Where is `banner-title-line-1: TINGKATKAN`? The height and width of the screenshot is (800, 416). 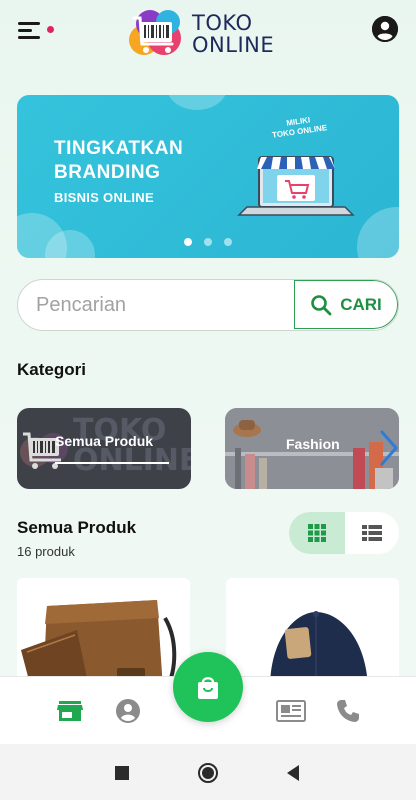
banner-title-line-1: TINGKATKAN is located at coordinates (119, 148).